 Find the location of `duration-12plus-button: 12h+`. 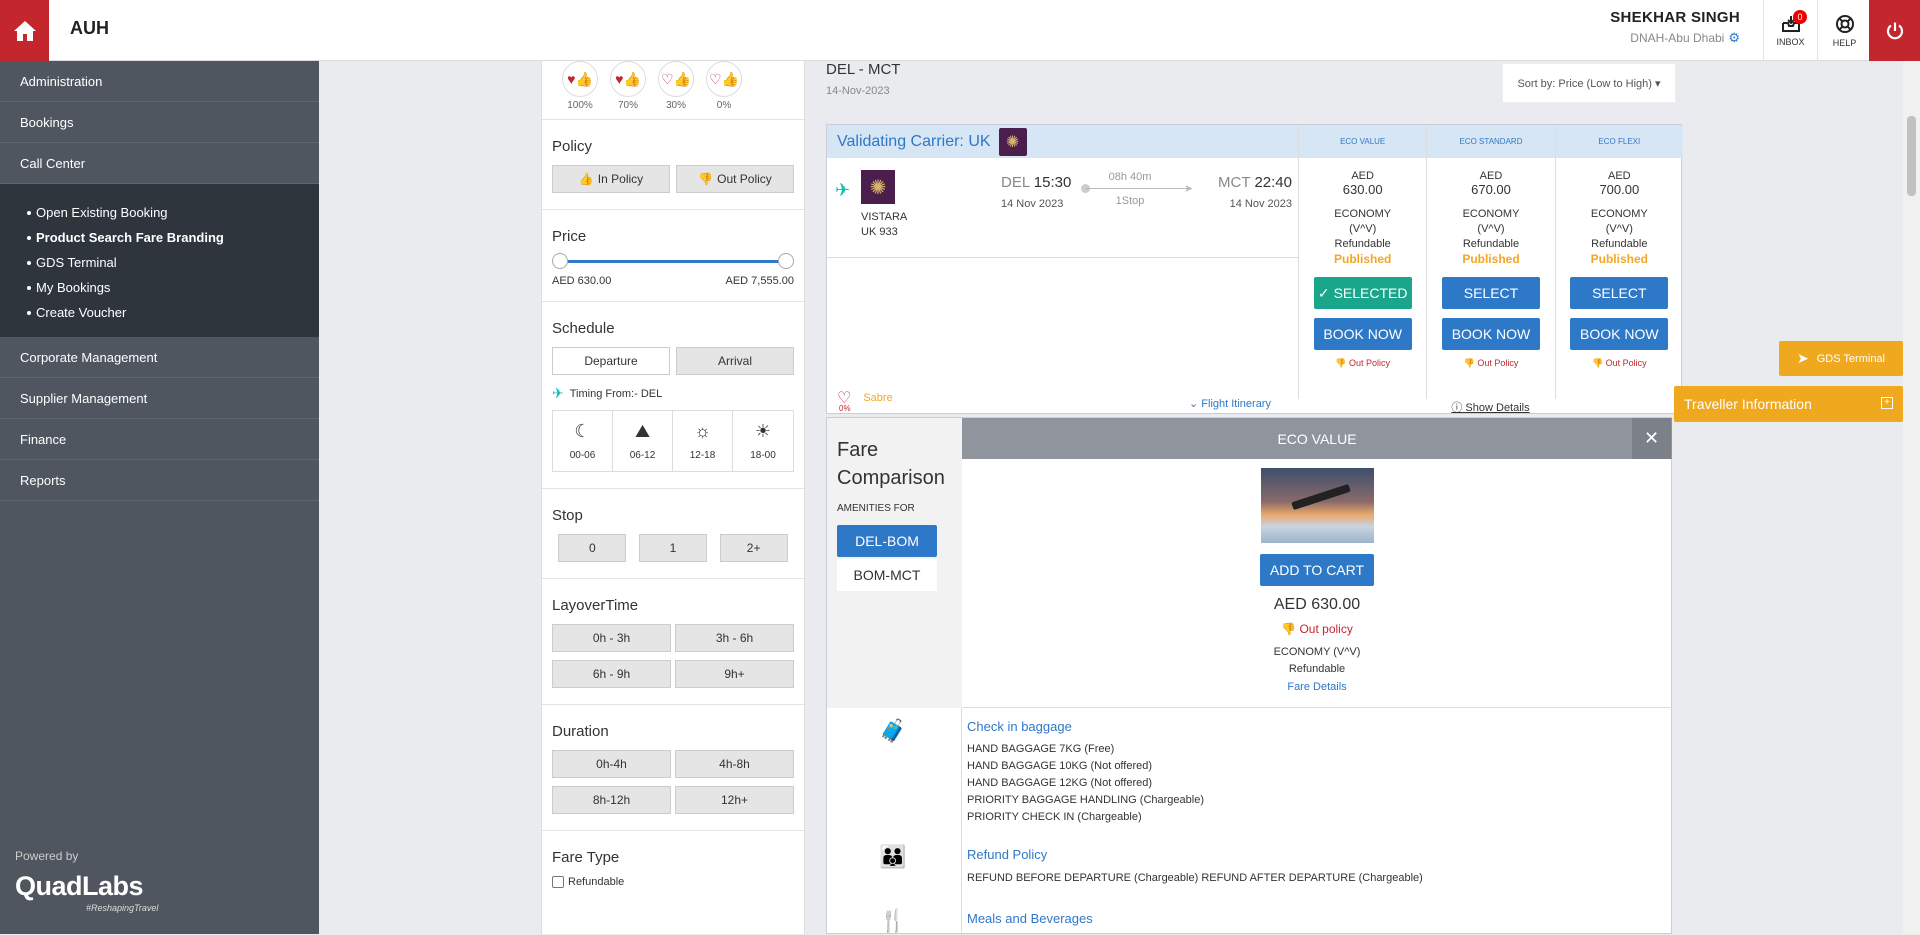

duration-12plus-button: 12h+ is located at coordinates (734, 800).